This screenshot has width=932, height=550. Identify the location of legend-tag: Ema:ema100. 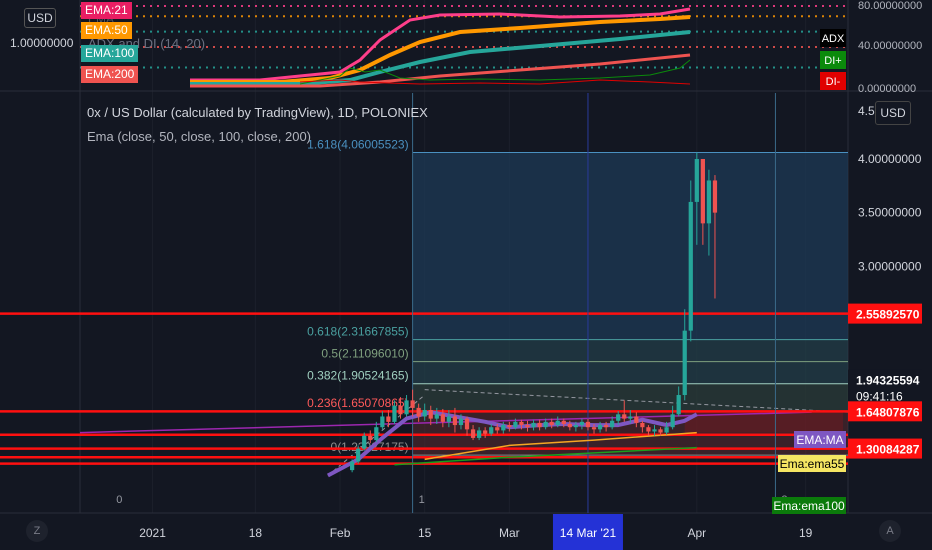
(809, 506).